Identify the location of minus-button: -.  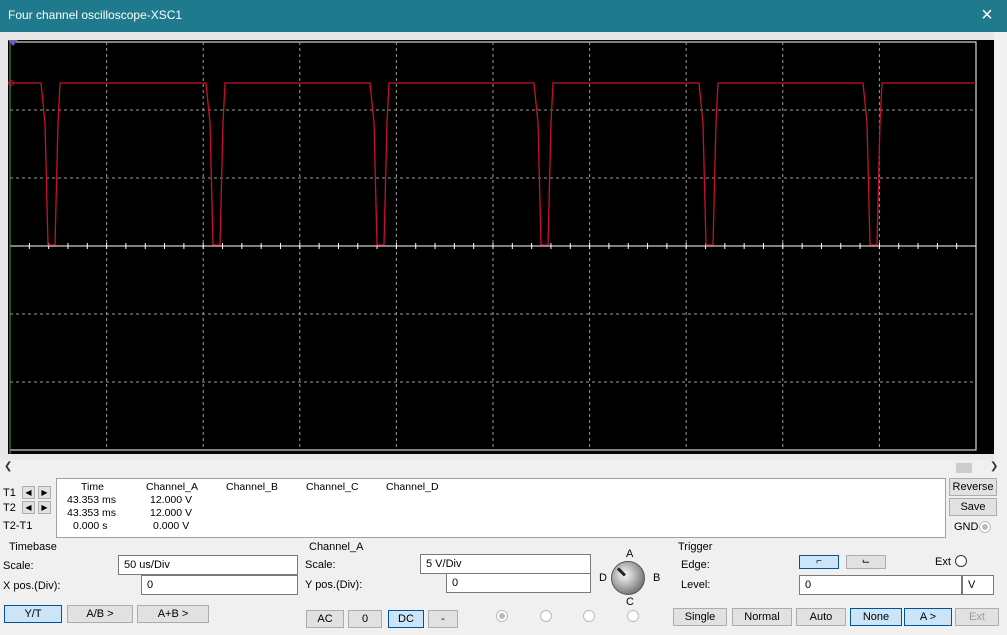
(443, 619).